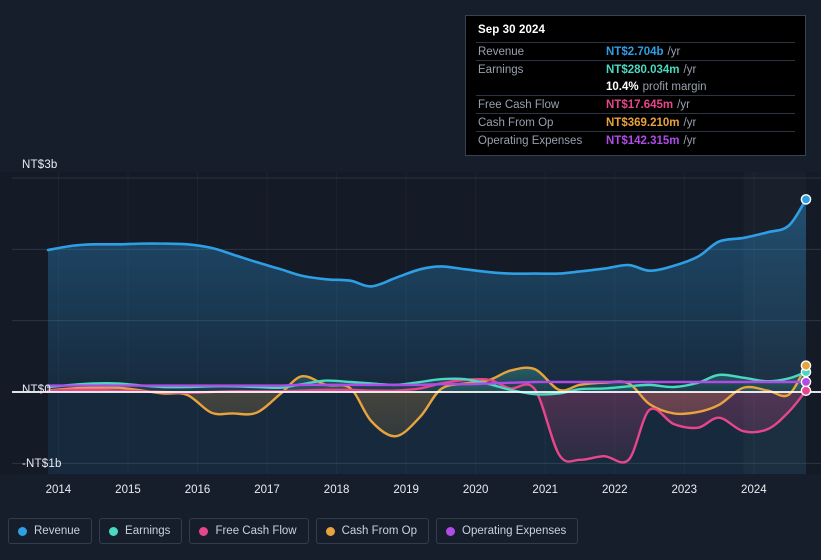 The width and height of the screenshot is (821, 560). What do you see at coordinates (501, 51) in the screenshot?
I see `tooltip-row-label: Revenue` at bounding box center [501, 51].